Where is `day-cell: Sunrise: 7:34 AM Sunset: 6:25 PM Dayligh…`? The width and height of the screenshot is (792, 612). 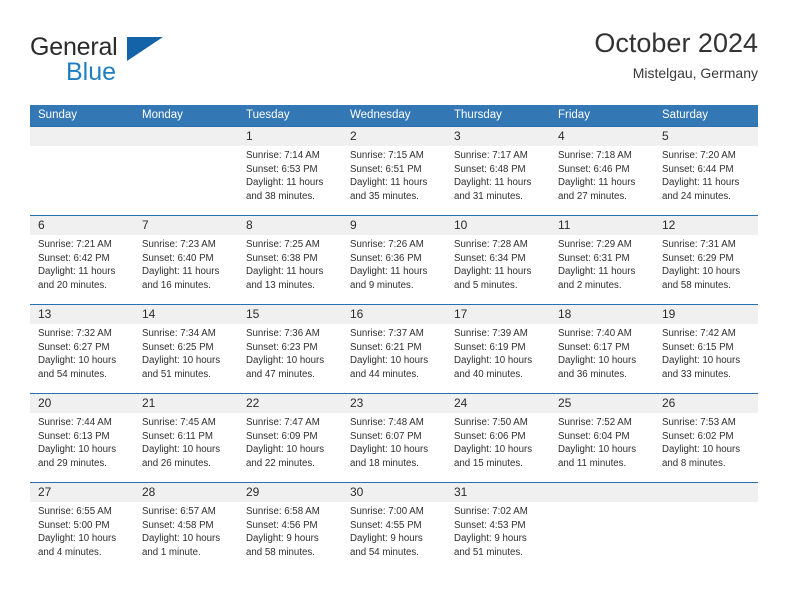 day-cell: Sunrise: 7:34 AM Sunset: 6:25 PM Dayligh… is located at coordinates (186, 358).